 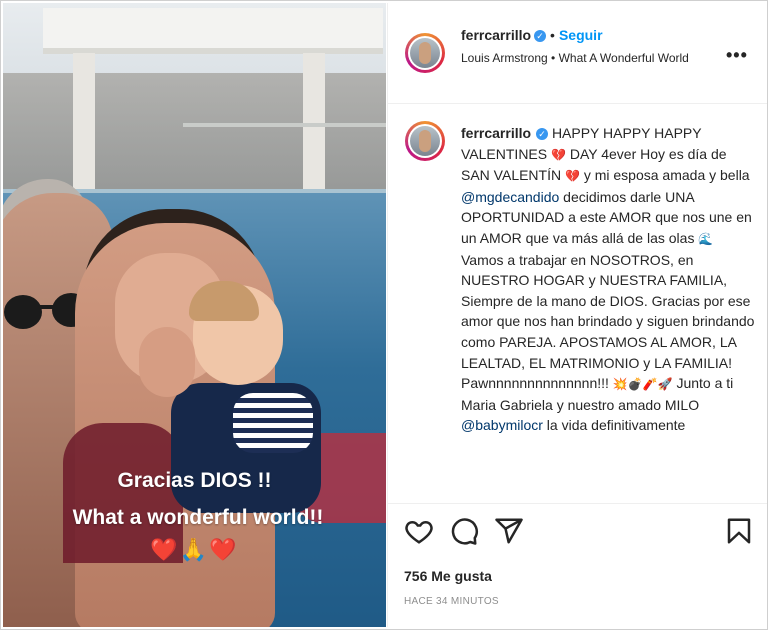 What do you see at coordinates (510, 197) in the screenshot?
I see `mention-link: @mgdecandido` at bounding box center [510, 197].